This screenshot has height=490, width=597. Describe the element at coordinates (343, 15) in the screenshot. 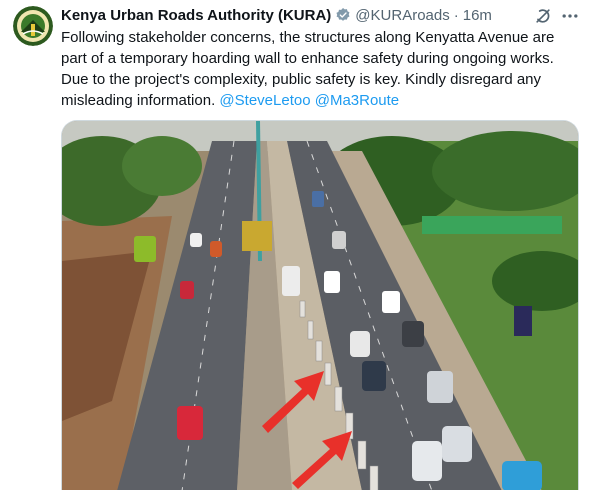

I see `verified-badge-icon` at that location.